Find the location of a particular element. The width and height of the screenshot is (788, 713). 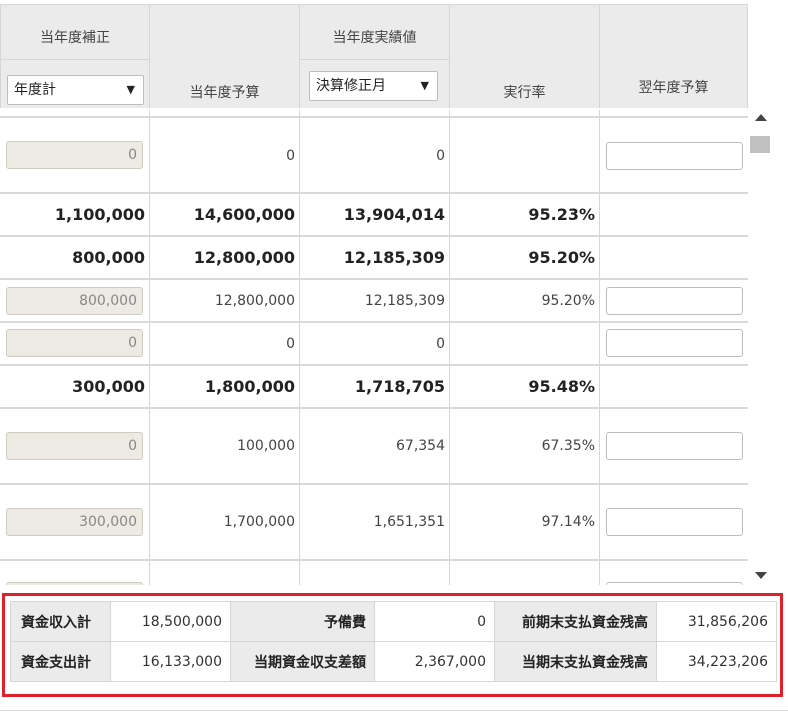

table-row is located at coordinates (374, 573).